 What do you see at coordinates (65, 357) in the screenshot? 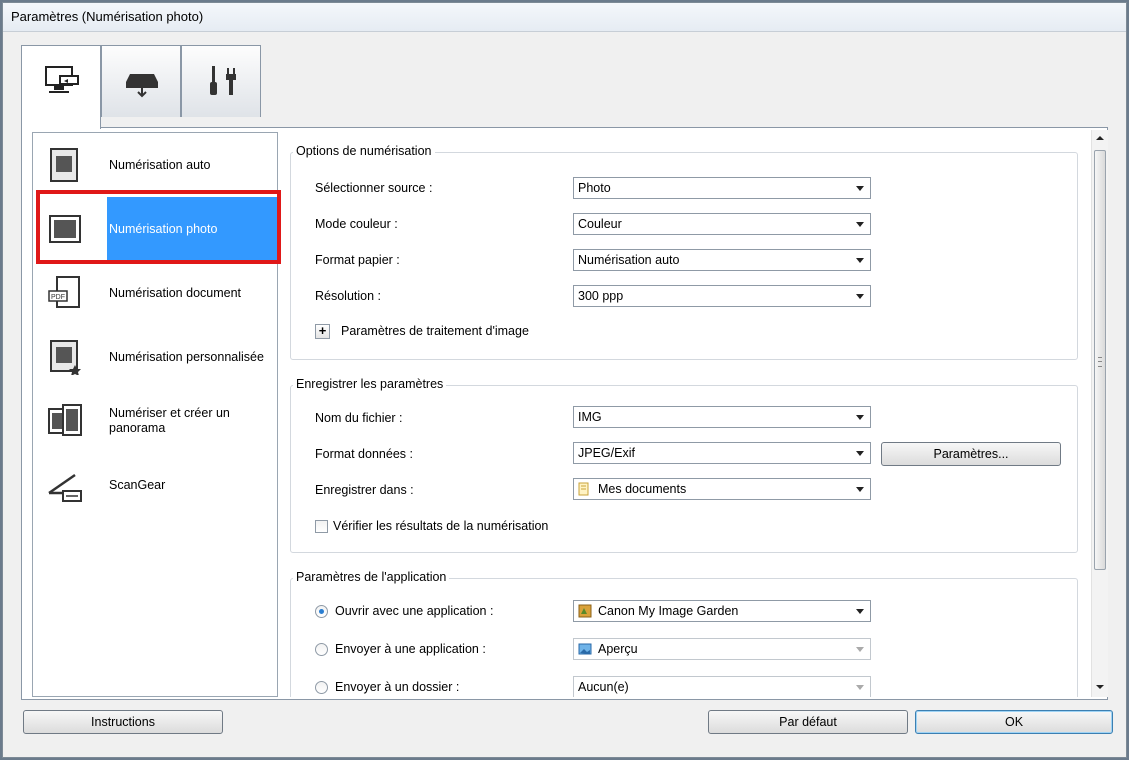
I see `custom-scan-icon` at bounding box center [65, 357].